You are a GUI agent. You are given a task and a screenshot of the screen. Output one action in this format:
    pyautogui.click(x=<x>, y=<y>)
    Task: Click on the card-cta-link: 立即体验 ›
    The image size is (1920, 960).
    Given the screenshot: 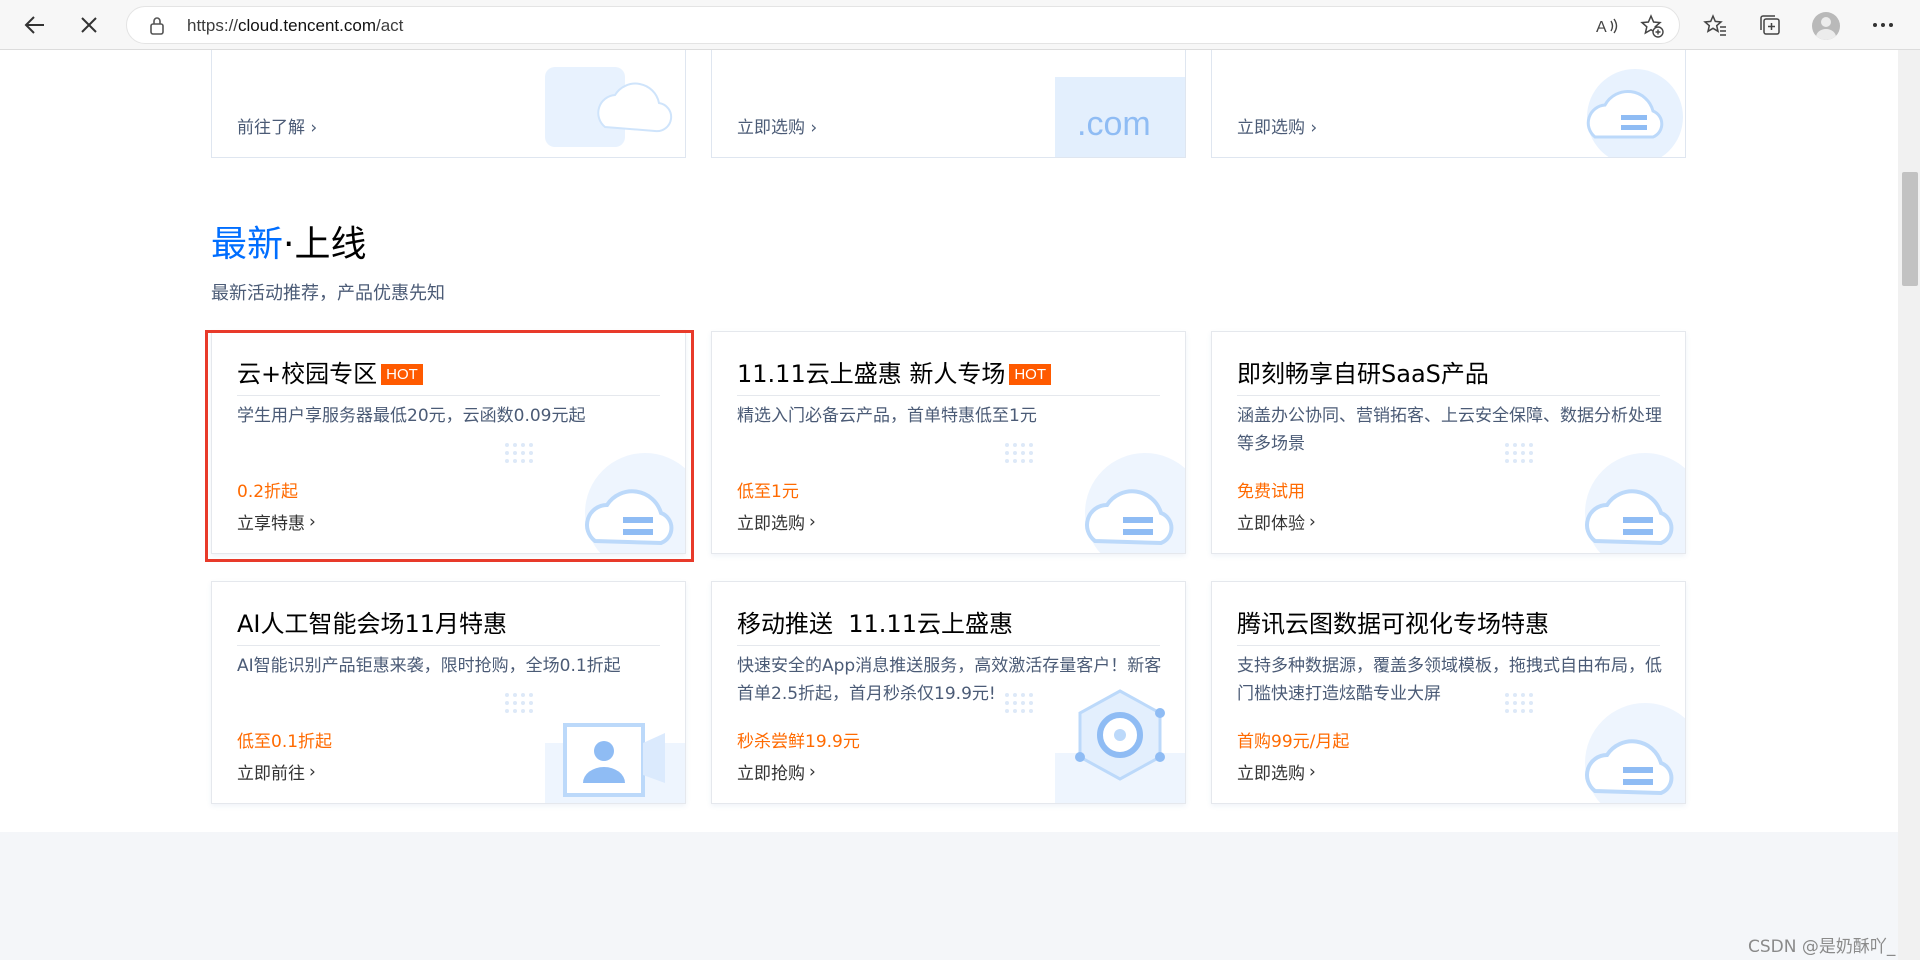 What is the action you would take?
    pyautogui.click(x=1276, y=522)
    